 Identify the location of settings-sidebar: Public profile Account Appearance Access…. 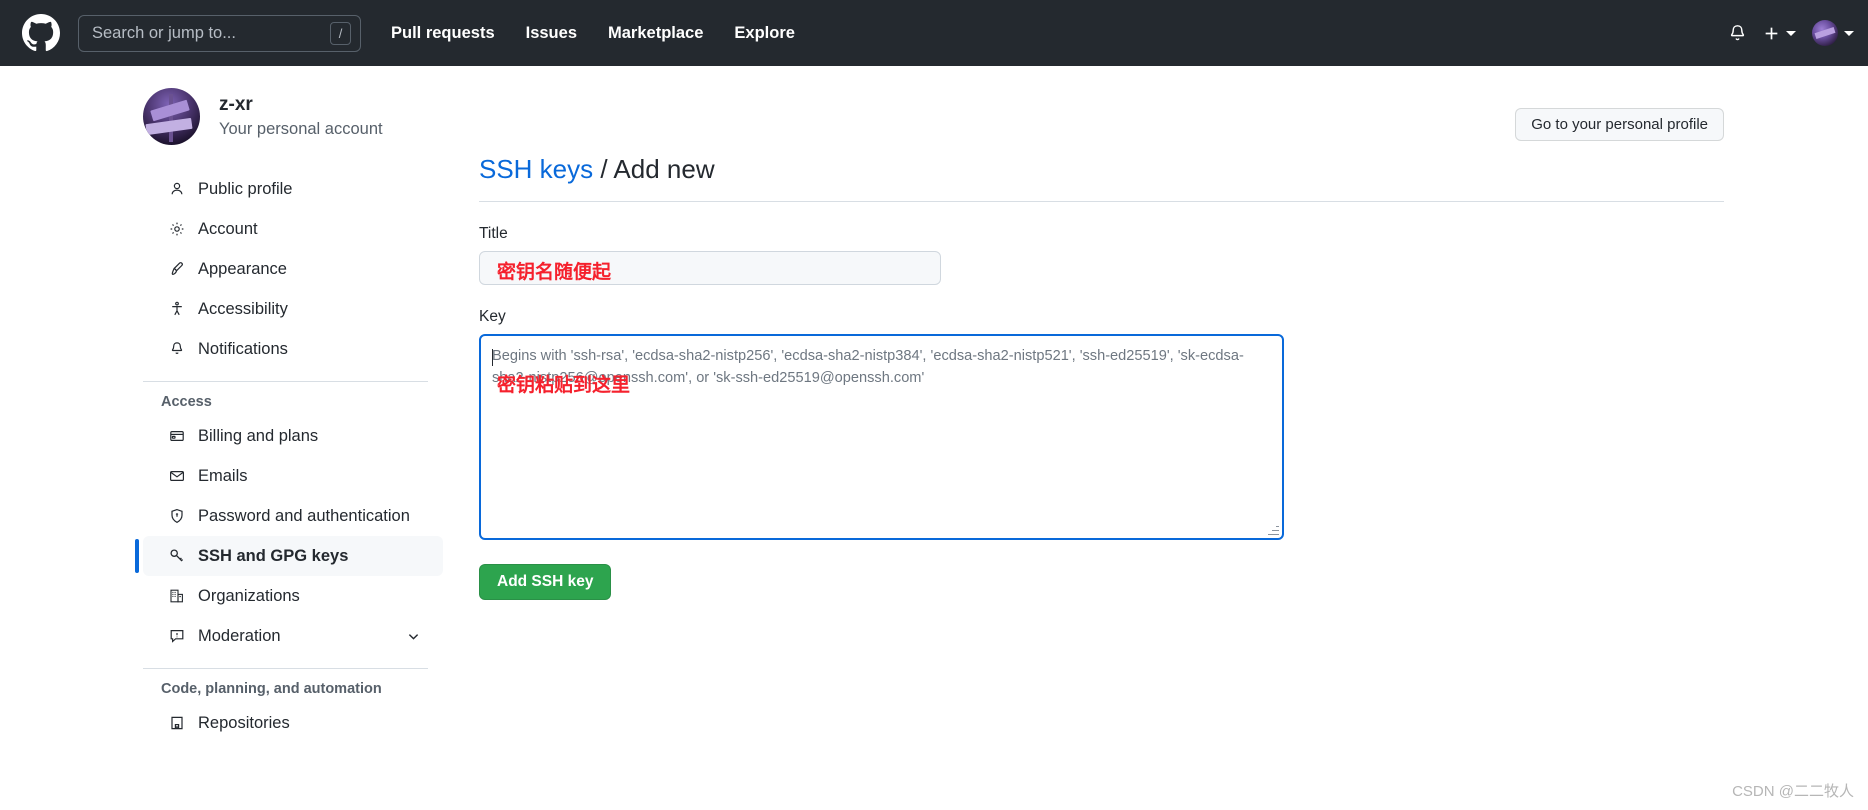
(289, 456).